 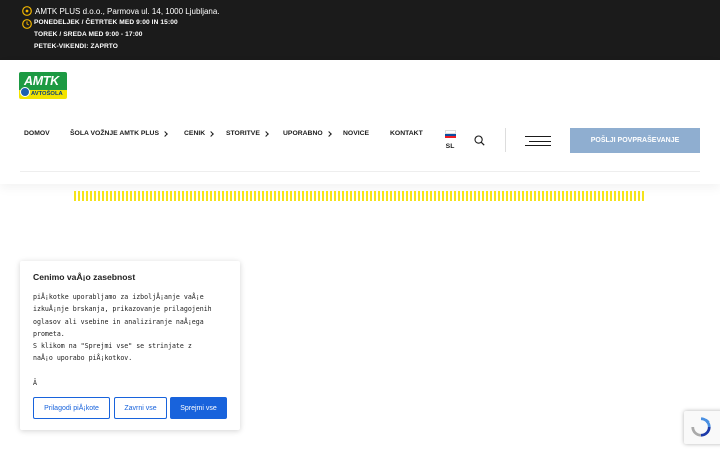 I want to click on customize-cookies-button: Prilagodi piÅ¡kote, so click(x=71, y=408).